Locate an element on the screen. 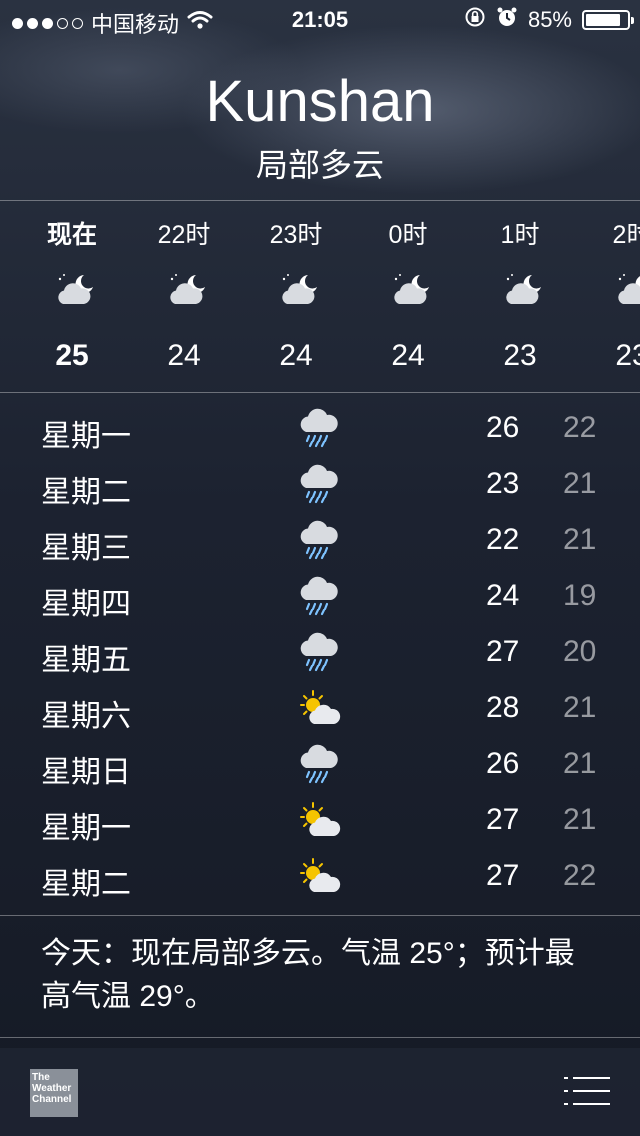 This screenshot has height=1136, width=640. daily-row: 星期二 27 22 is located at coordinates (320, 876).